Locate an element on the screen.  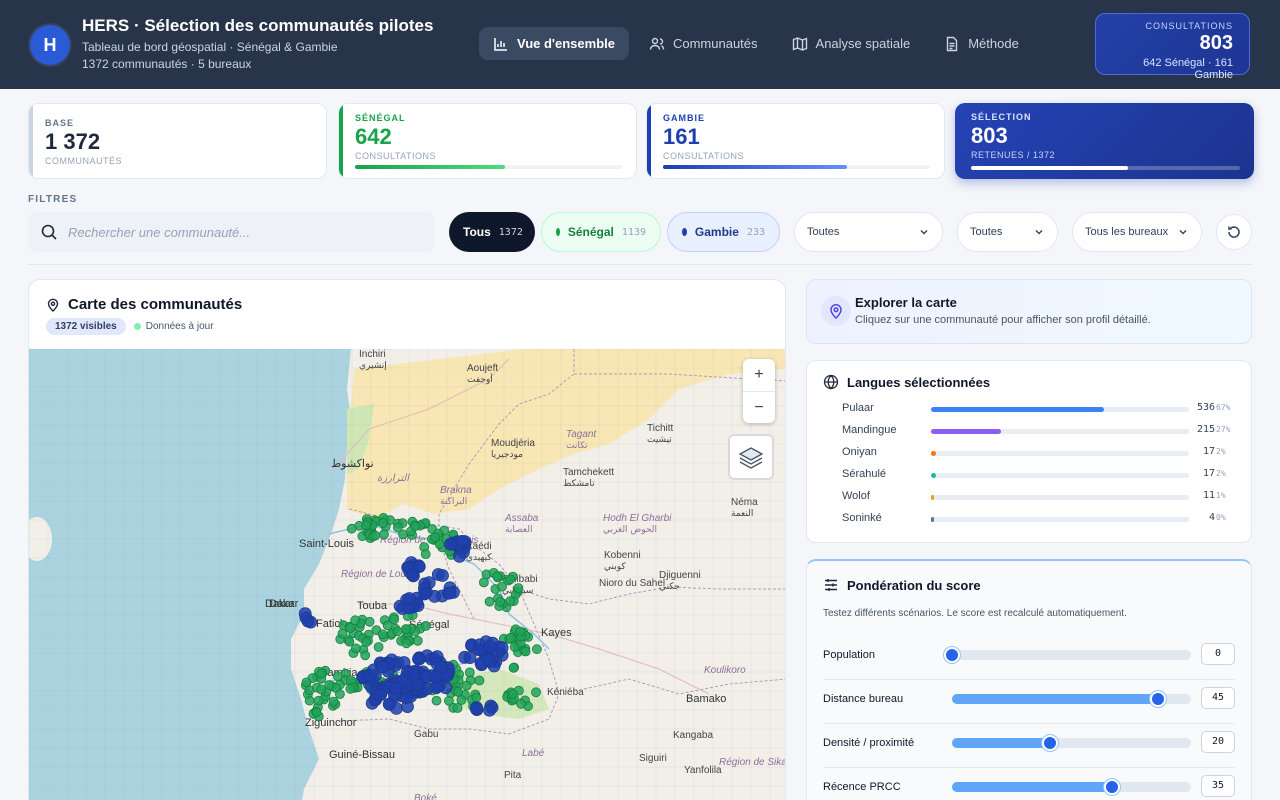
zoom-in-button: + is located at coordinates (759, 375).